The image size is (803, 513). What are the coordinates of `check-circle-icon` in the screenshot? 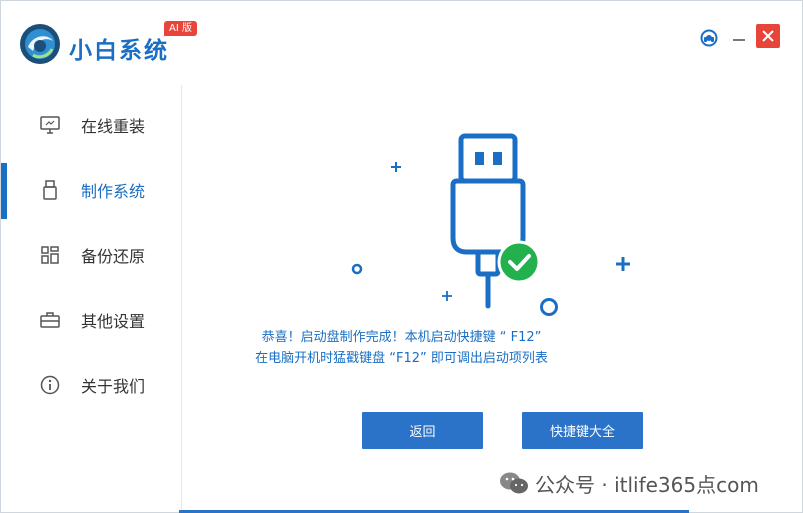 It's located at (519, 262).